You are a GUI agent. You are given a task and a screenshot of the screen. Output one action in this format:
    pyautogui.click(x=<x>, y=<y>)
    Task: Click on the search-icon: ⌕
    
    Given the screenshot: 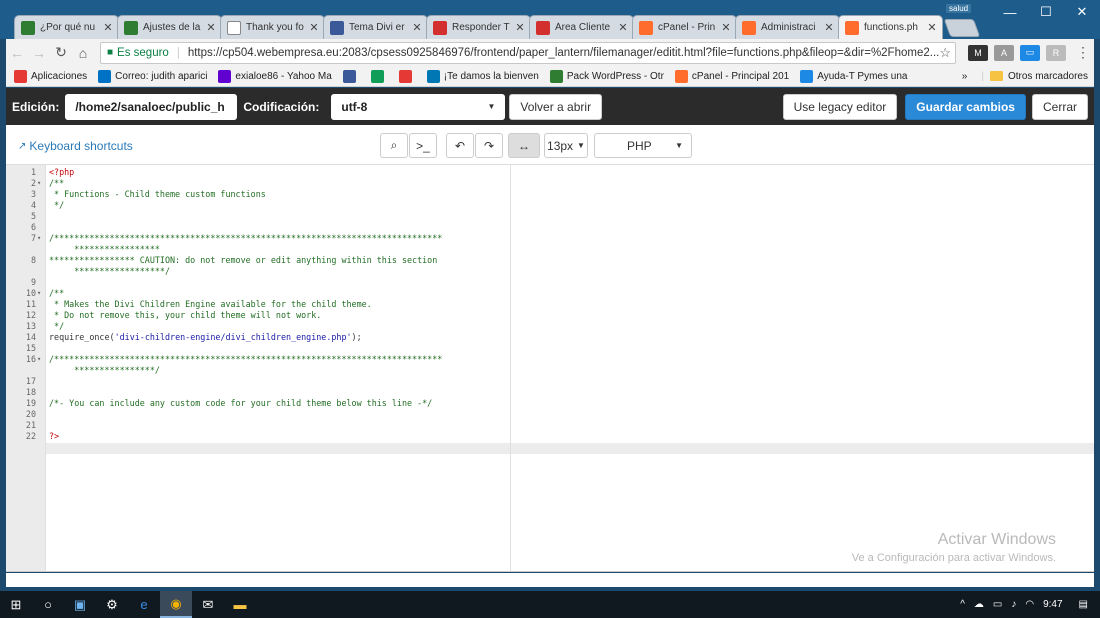 What is the action you would take?
    pyautogui.click(x=394, y=145)
    